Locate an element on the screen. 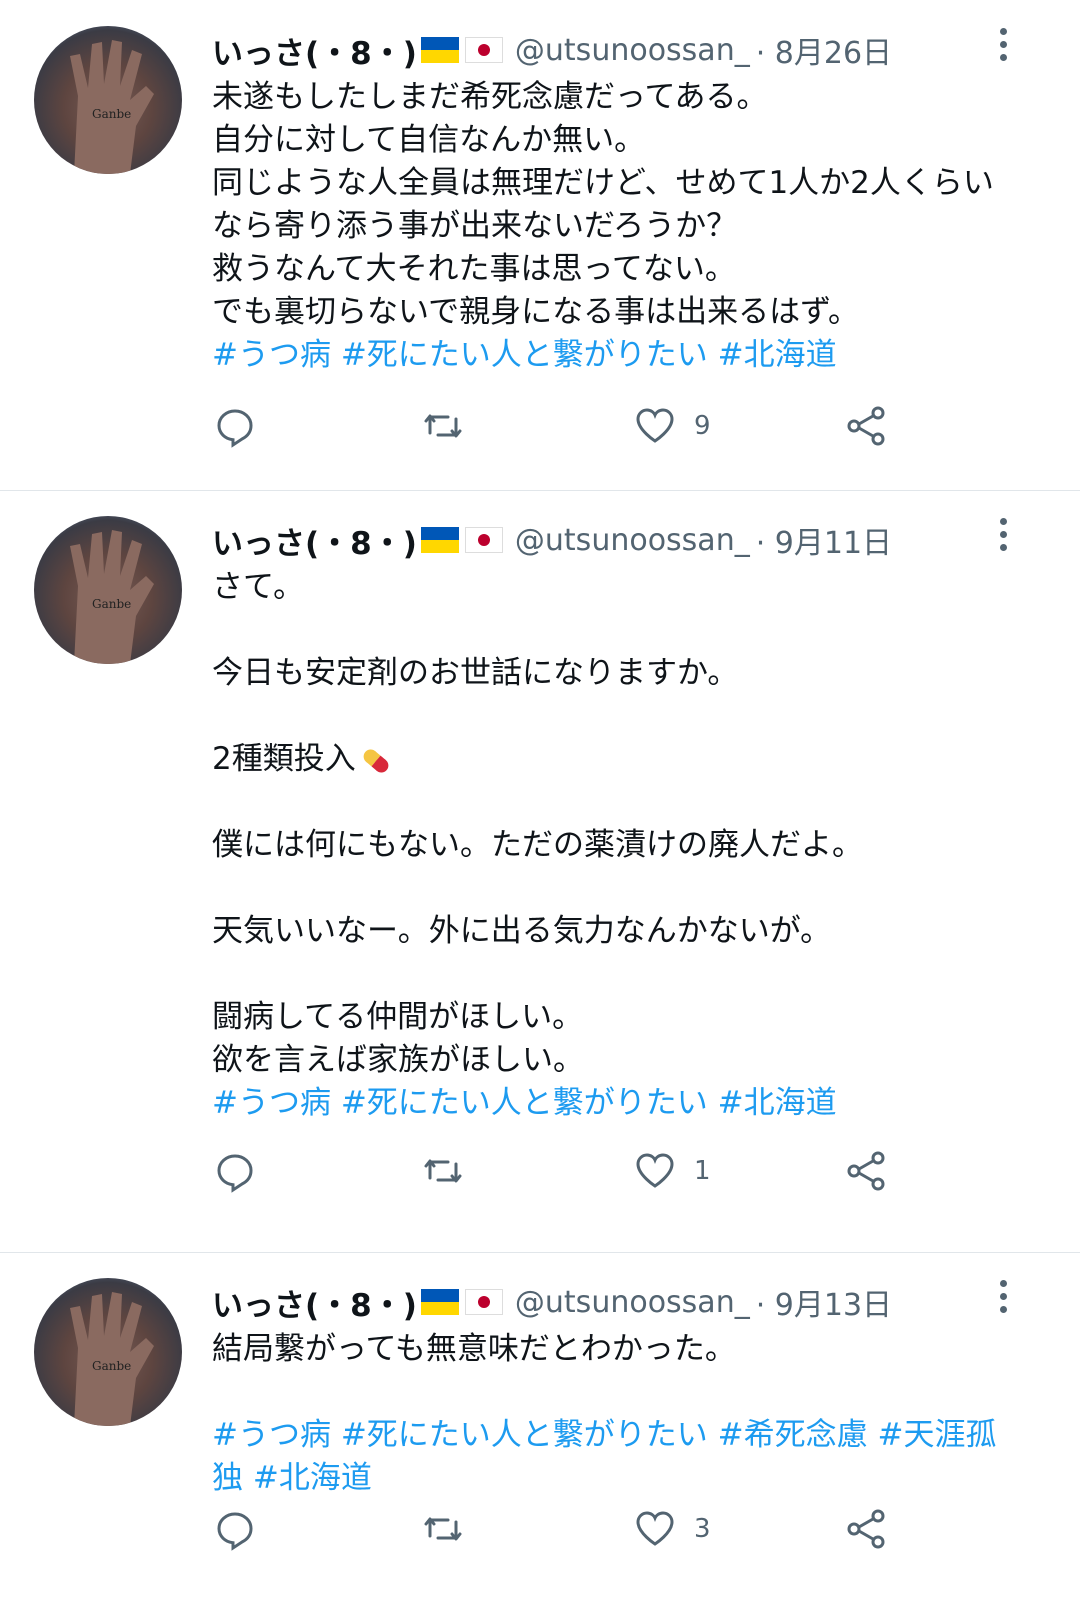 The width and height of the screenshot is (1080, 1605). like-button: 3 is located at coordinates (671, 1529).